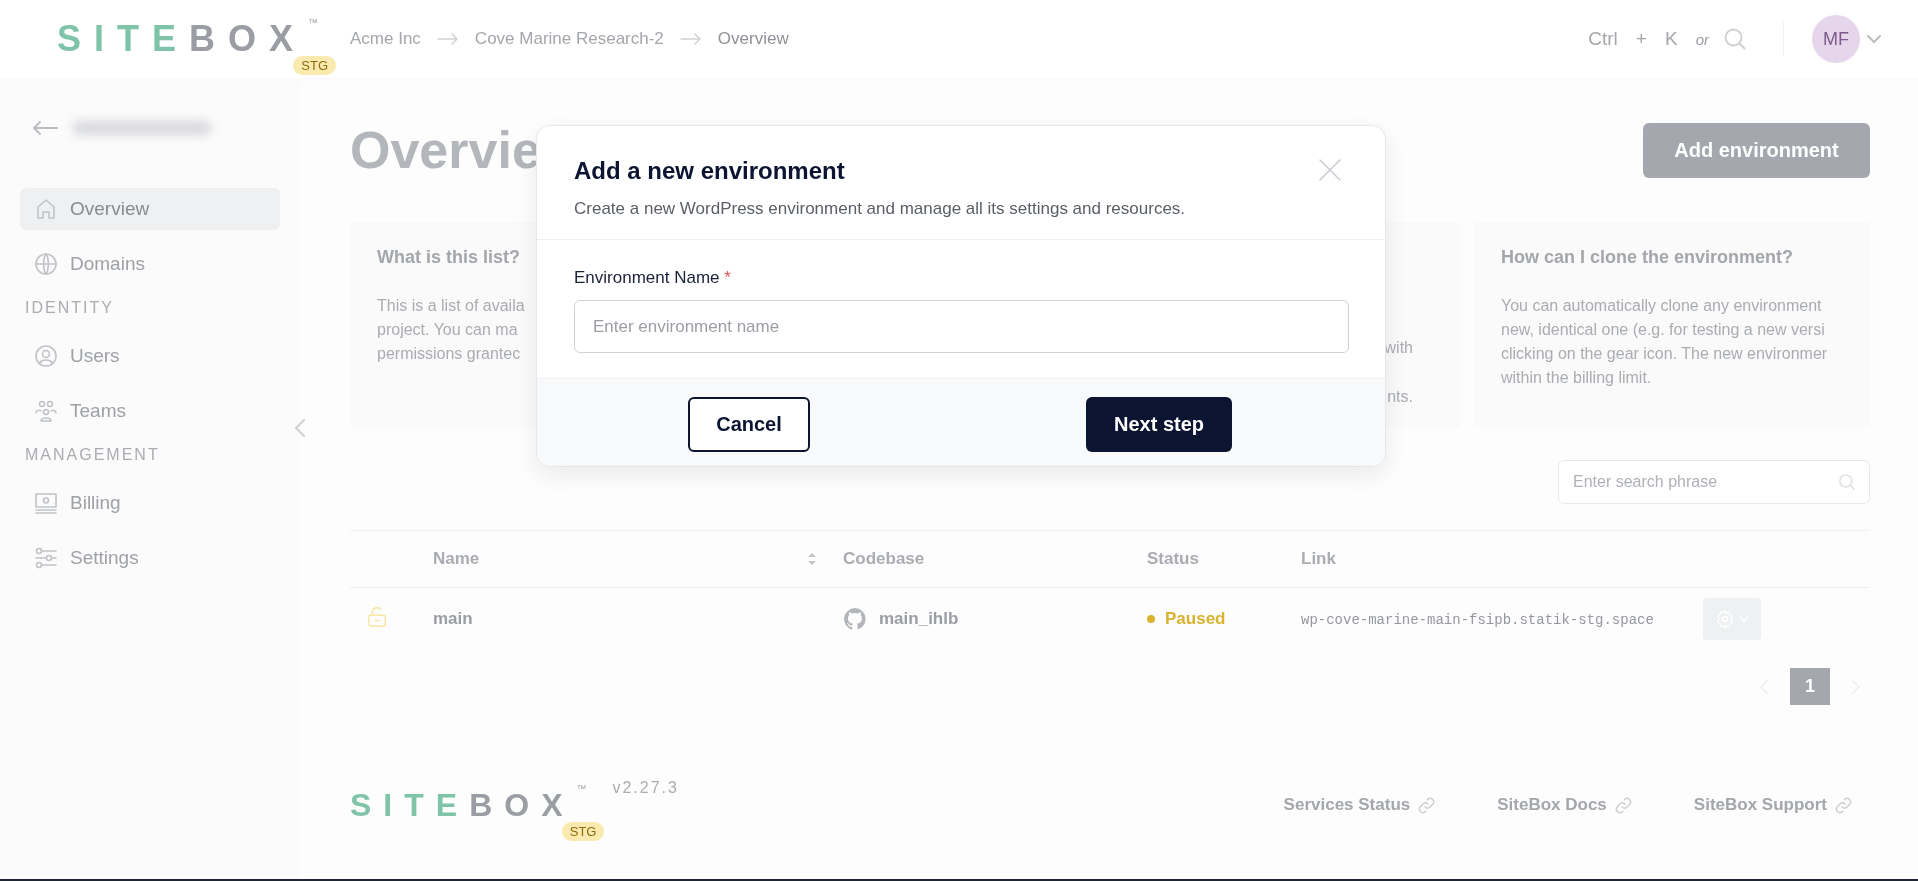  I want to click on environment-link: wp-cove-marine-main-fsipb.statik-stg.space, so click(1477, 620).